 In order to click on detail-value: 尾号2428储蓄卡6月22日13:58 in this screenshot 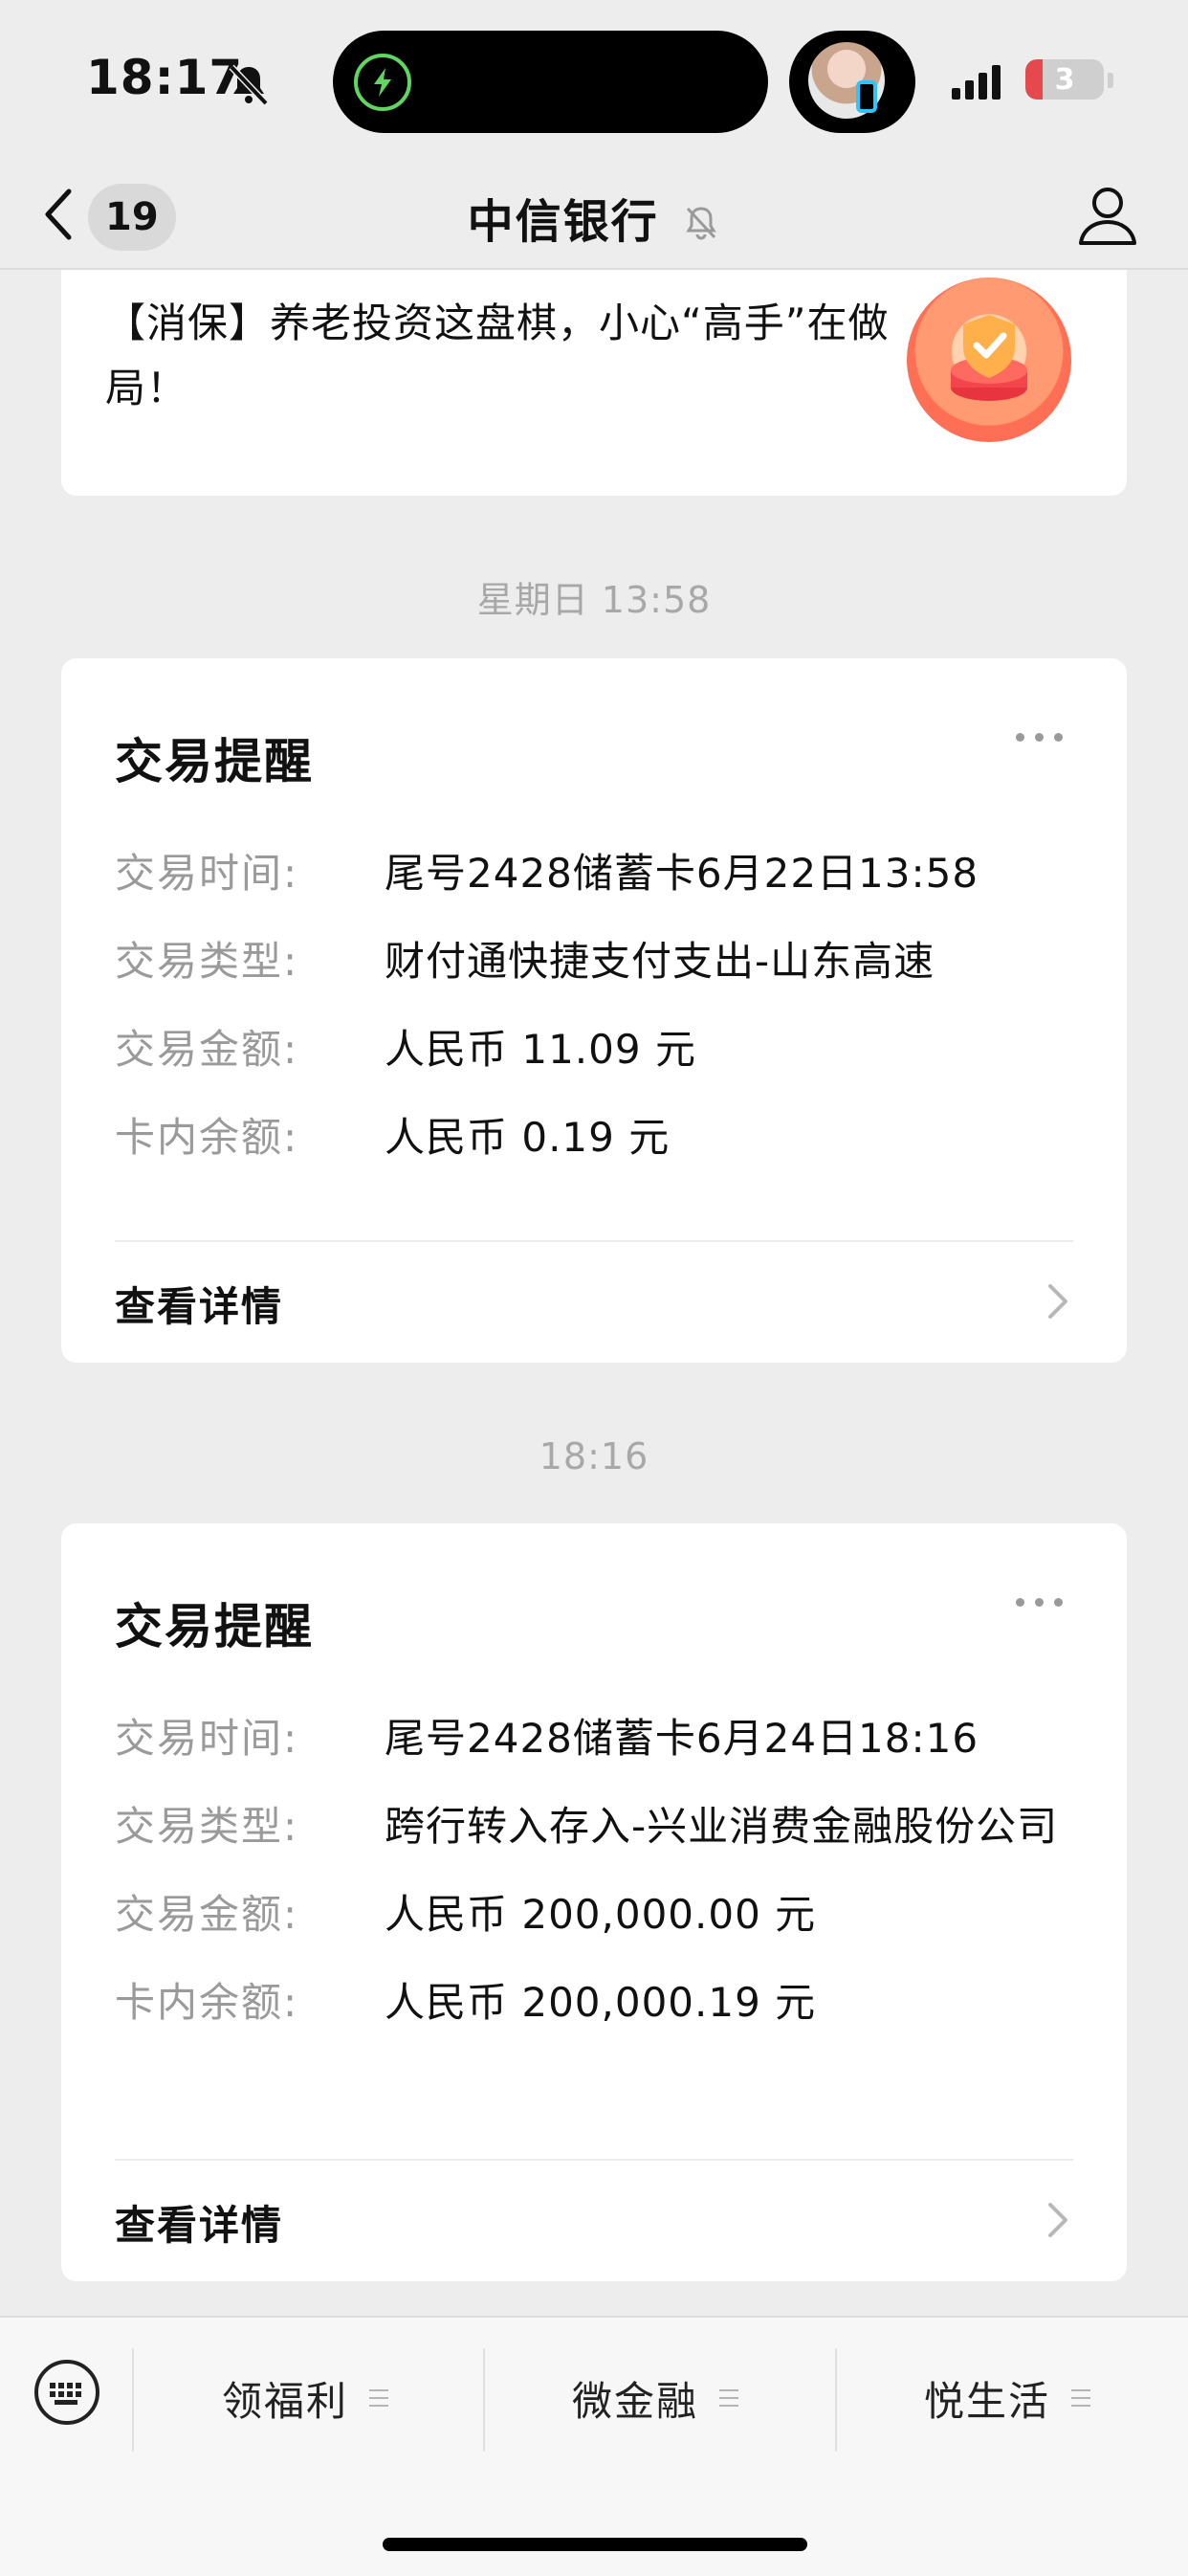, I will do `click(682, 873)`.